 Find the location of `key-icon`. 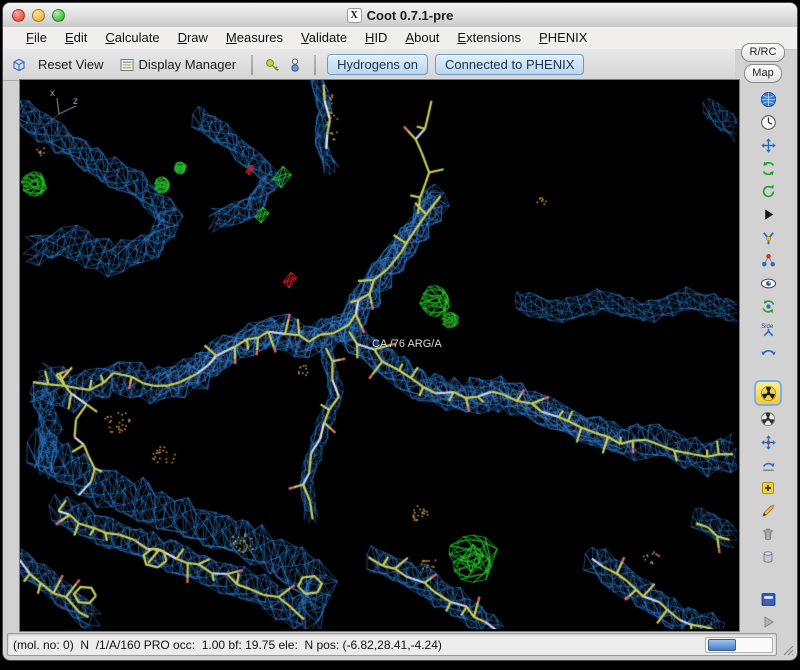

key-icon is located at coordinates (272, 65).